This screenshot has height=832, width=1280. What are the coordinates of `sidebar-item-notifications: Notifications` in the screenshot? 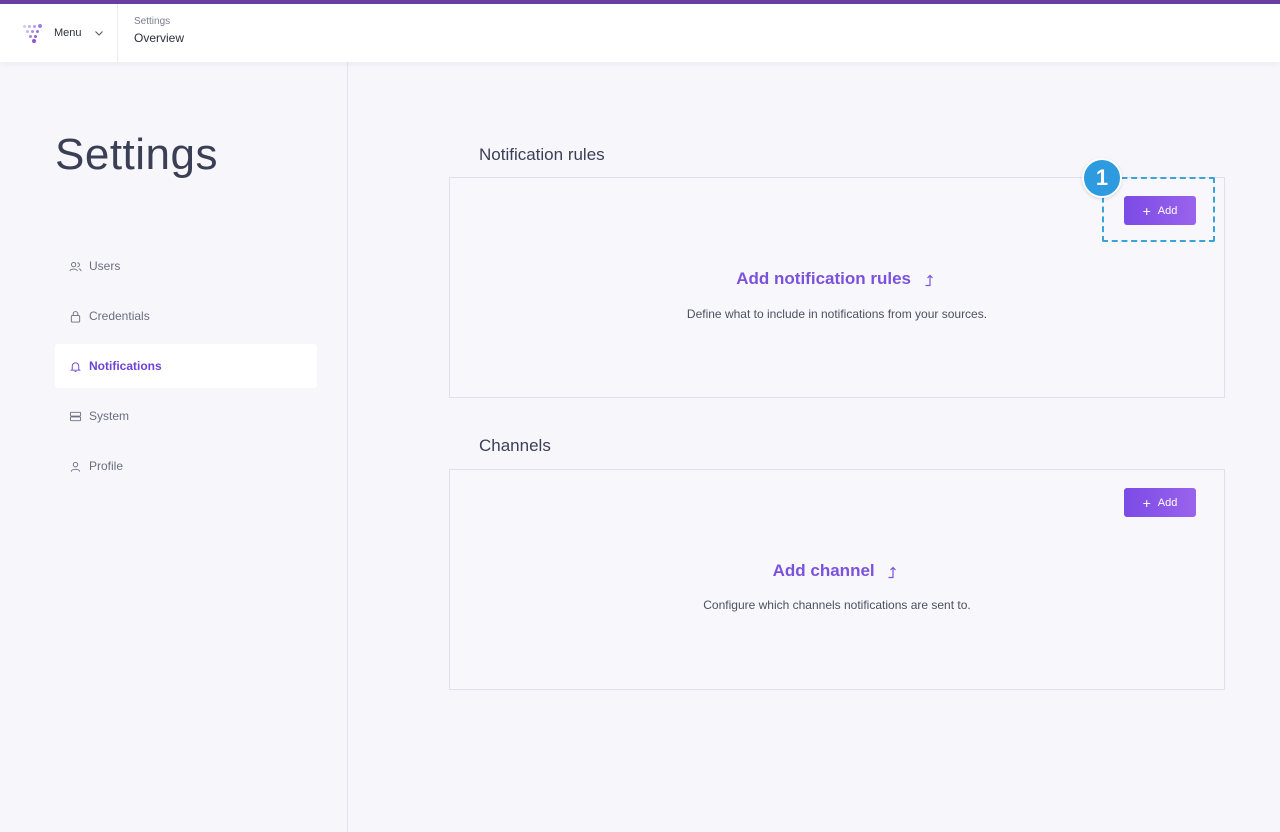 It's located at (186, 366).